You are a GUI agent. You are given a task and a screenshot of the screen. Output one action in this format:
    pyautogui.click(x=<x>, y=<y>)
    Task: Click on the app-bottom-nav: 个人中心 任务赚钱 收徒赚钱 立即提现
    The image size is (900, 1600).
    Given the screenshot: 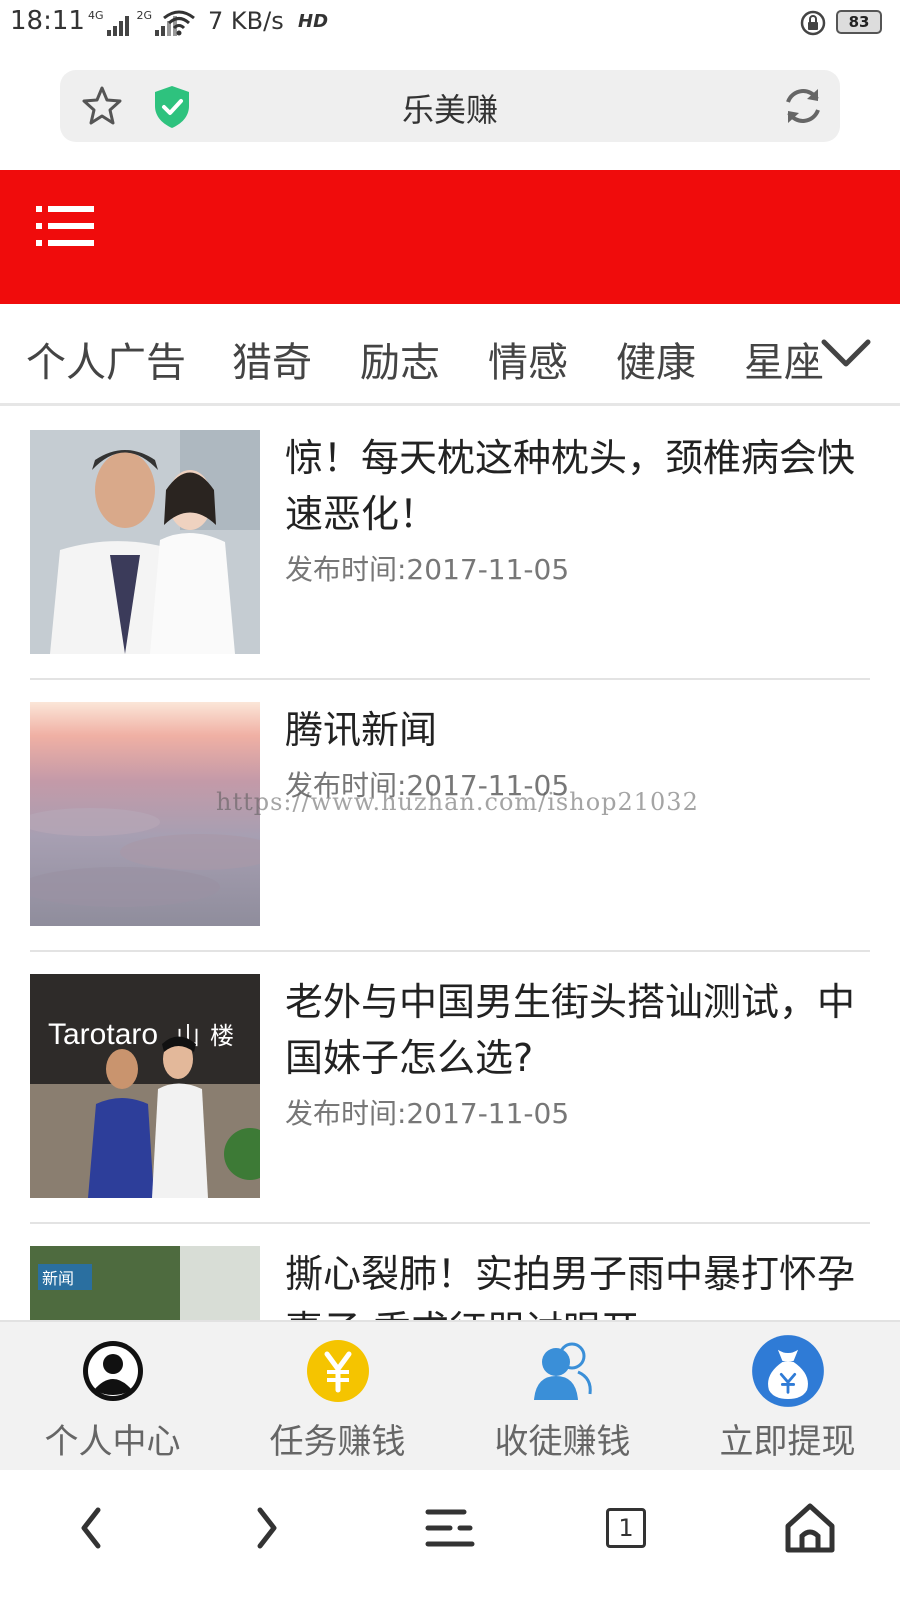 What is the action you would take?
    pyautogui.click(x=450, y=1395)
    